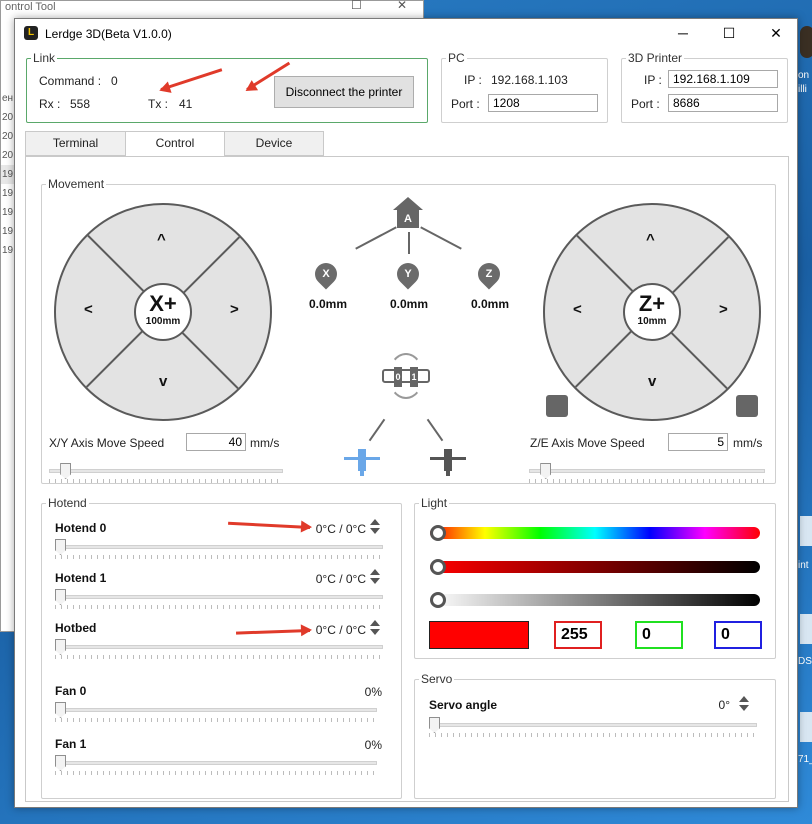 This screenshot has height=824, width=812. I want to click on servo-angle-thumb, so click(434, 725).